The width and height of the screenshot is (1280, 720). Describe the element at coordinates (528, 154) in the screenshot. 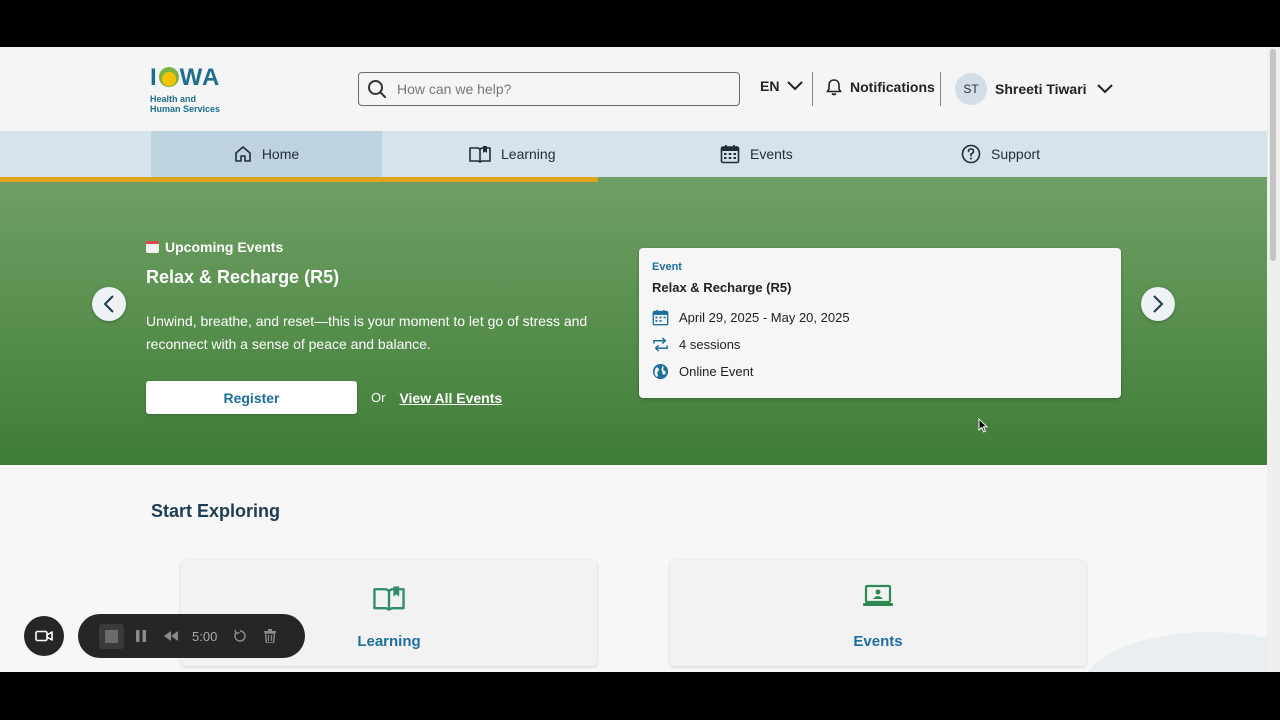

I see `nav-label: Learning` at that location.